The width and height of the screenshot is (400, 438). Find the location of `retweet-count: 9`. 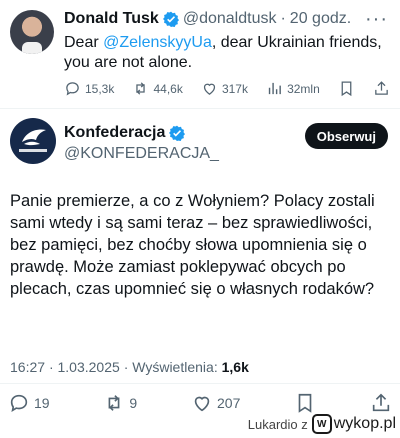

retweet-count: 9 is located at coordinates (133, 403).